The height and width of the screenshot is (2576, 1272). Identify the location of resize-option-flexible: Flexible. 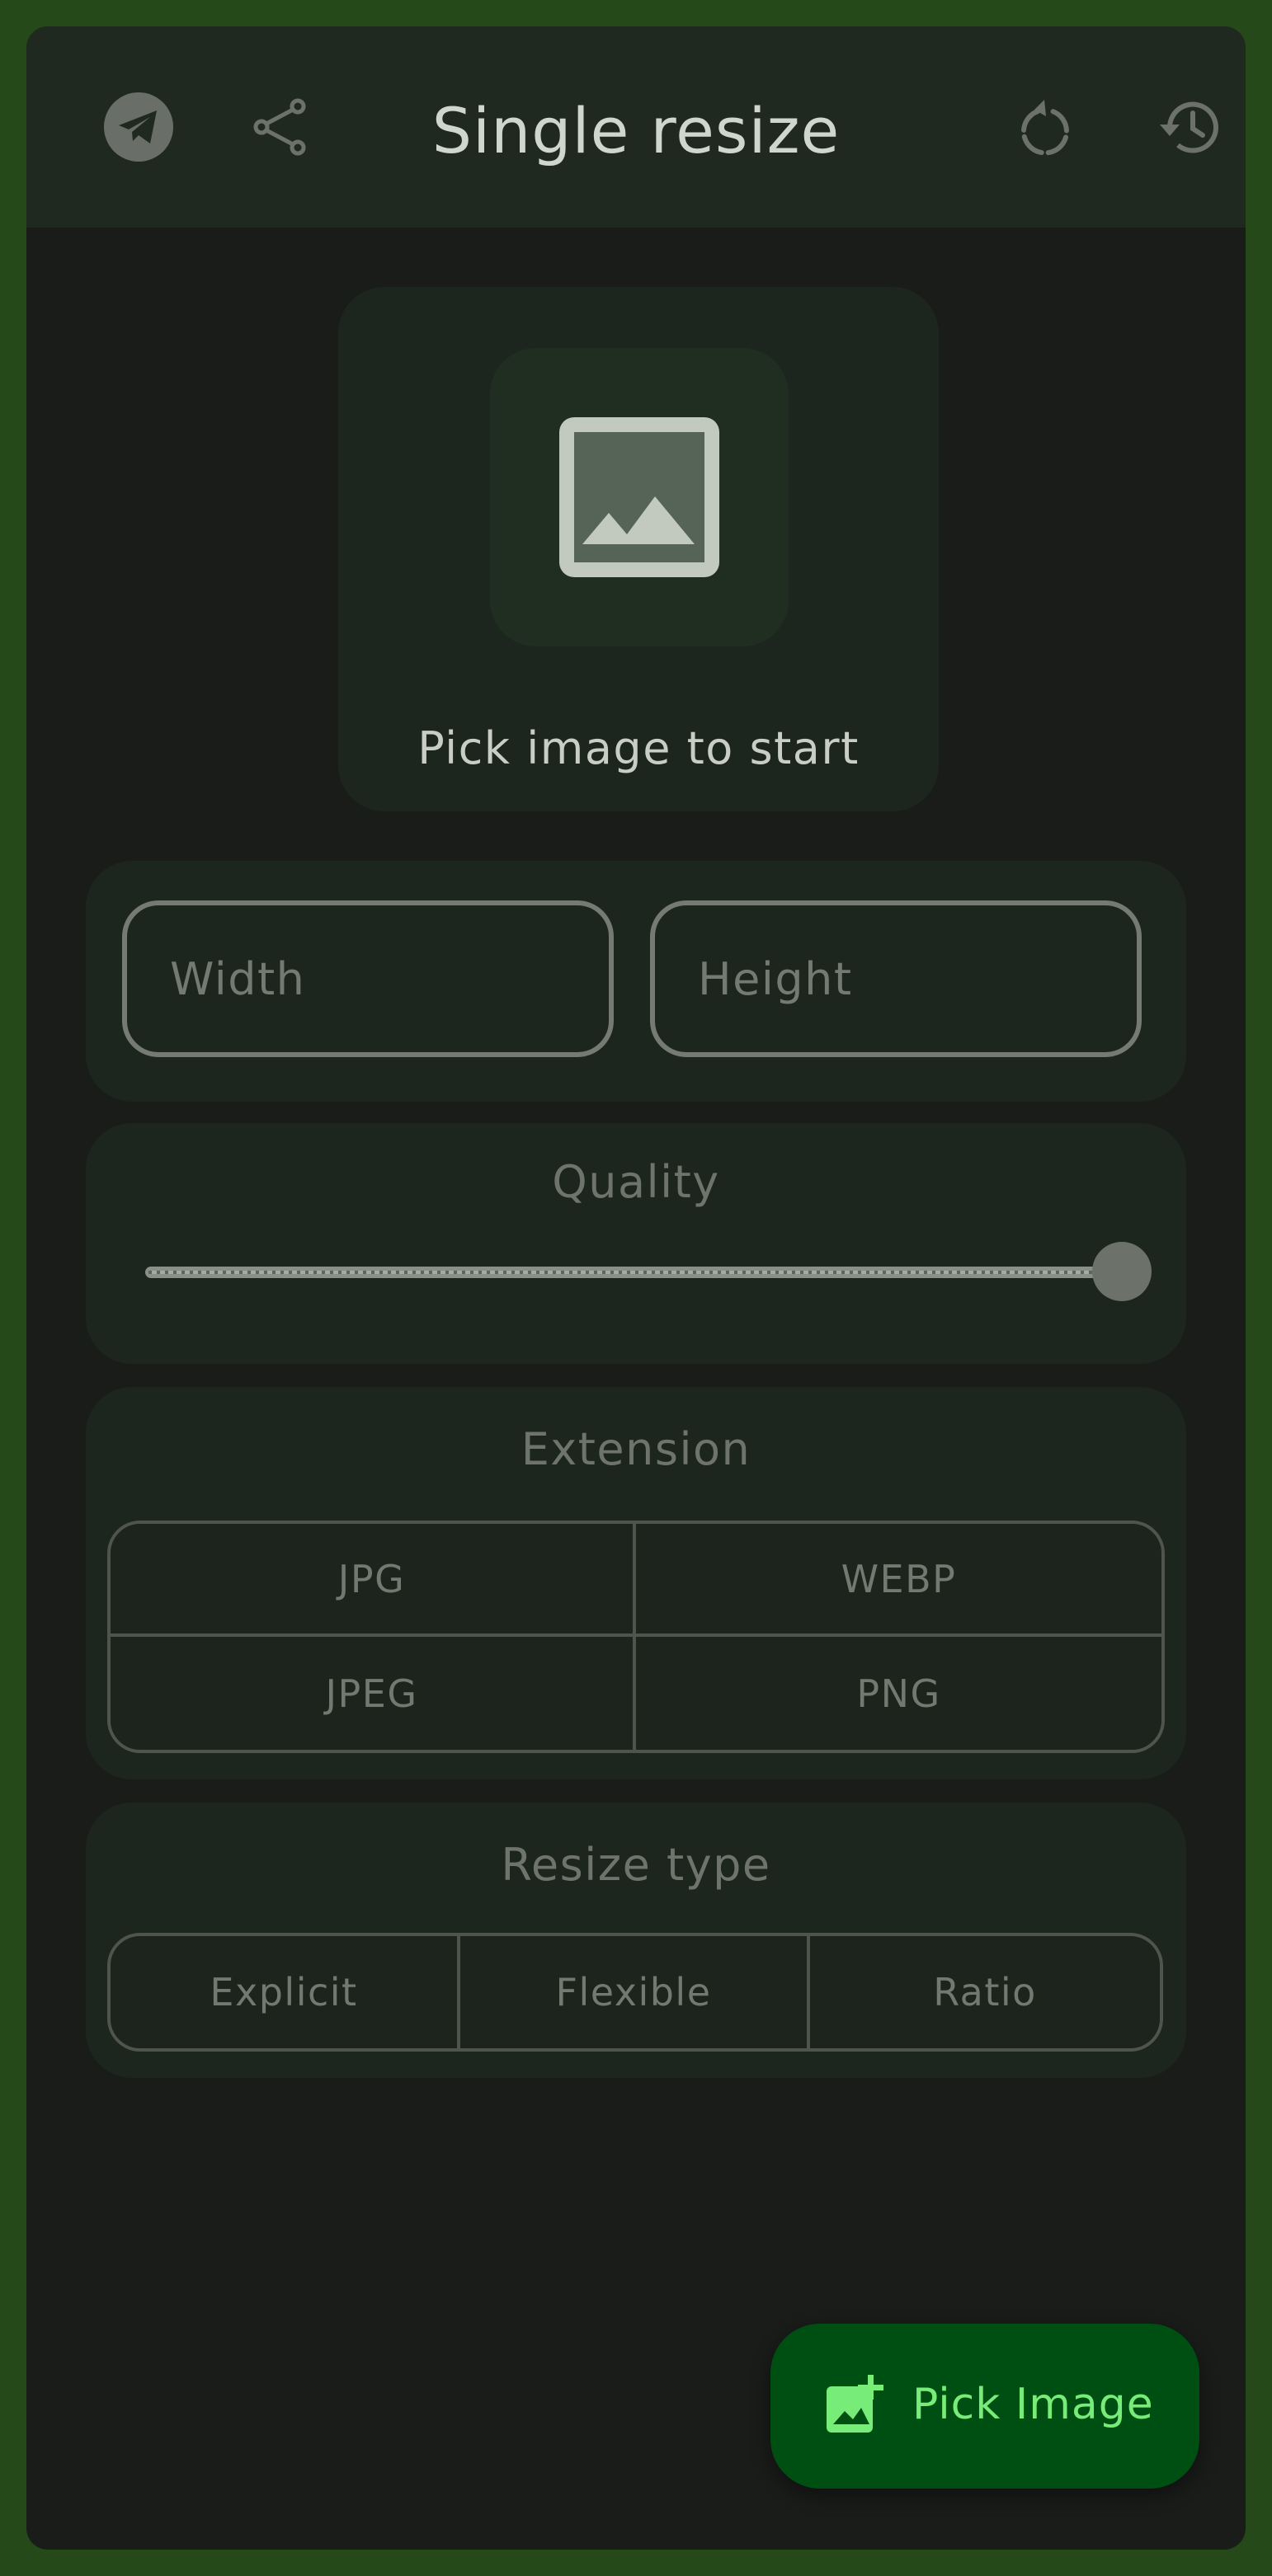
(635, 1992).